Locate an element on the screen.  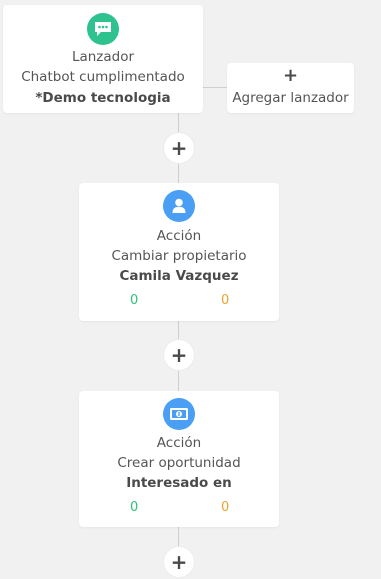
add-trigger-button: + Agregar lanzador is located at coordinates (290, 88).